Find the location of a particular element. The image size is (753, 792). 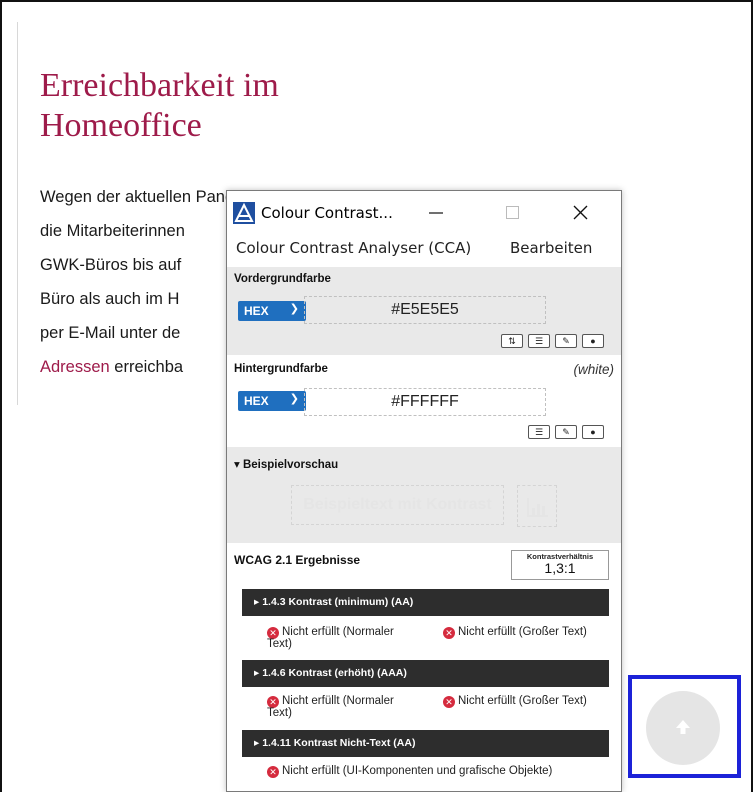

preview-icon-box is located at coordinates (537, 506).